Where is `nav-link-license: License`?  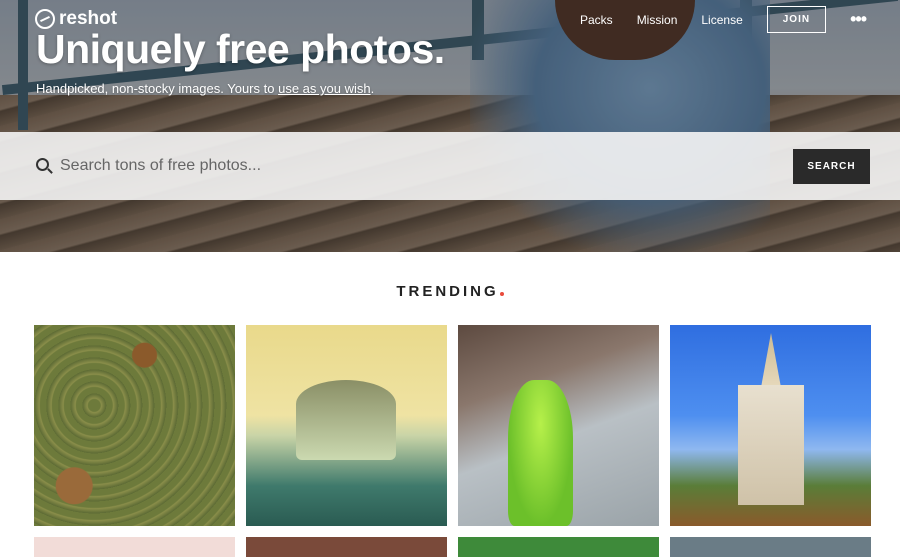 nav-link-license: License is located at coordinates (721, 20).